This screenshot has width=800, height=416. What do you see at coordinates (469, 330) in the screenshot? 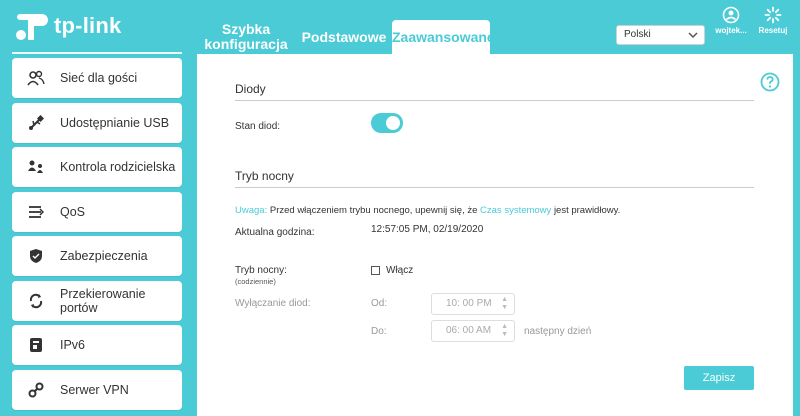
I see `to-time-value: 06: 00 AM` at bounding box center [469, 330].